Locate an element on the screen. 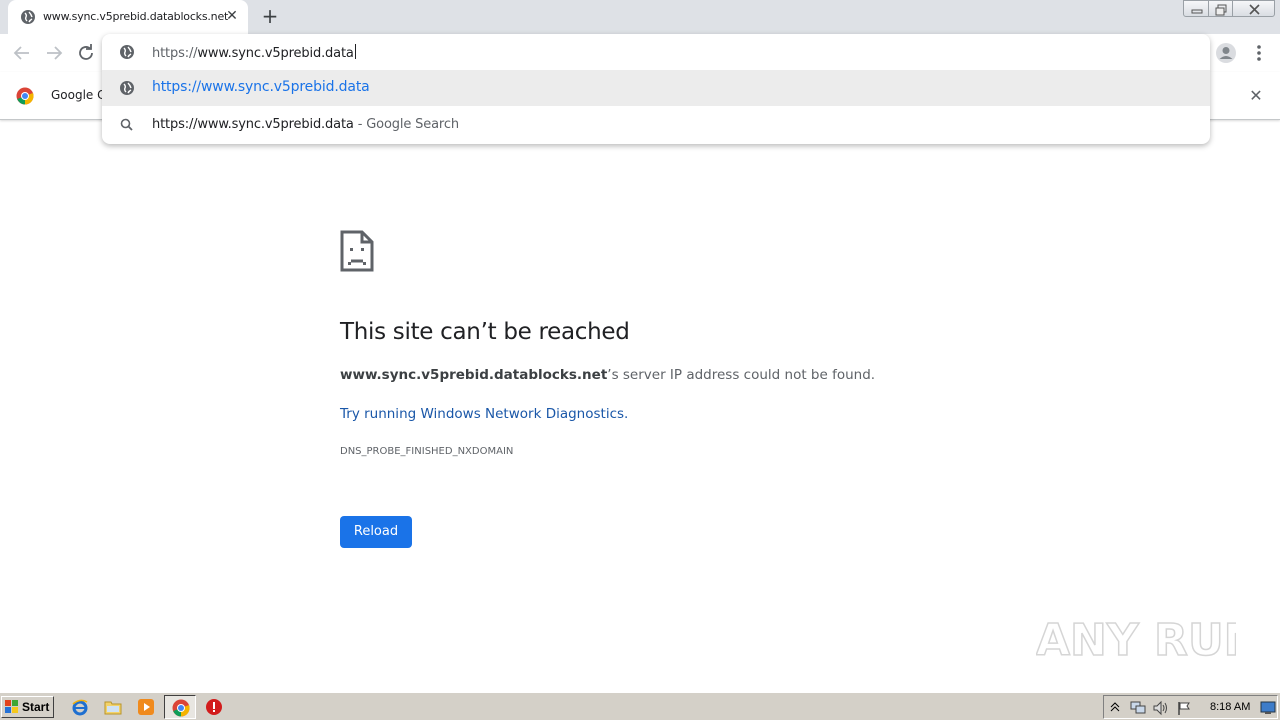  network-icon is located at coordinates (1138, 708).